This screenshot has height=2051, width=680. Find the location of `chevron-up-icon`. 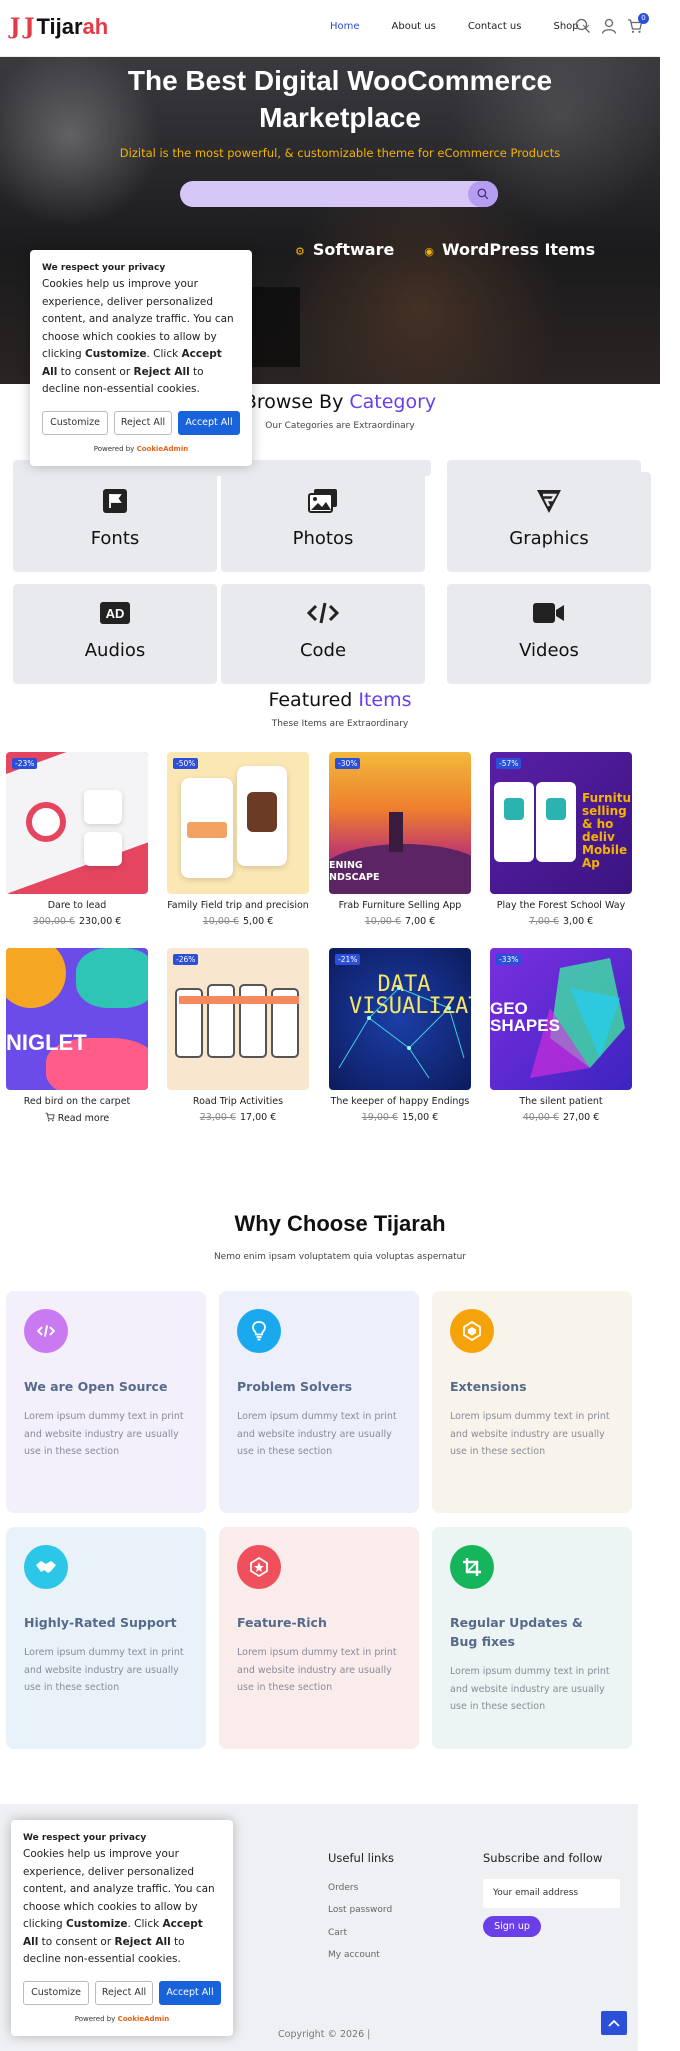

chevron-up-icon is located at coordinates (614, 2023).